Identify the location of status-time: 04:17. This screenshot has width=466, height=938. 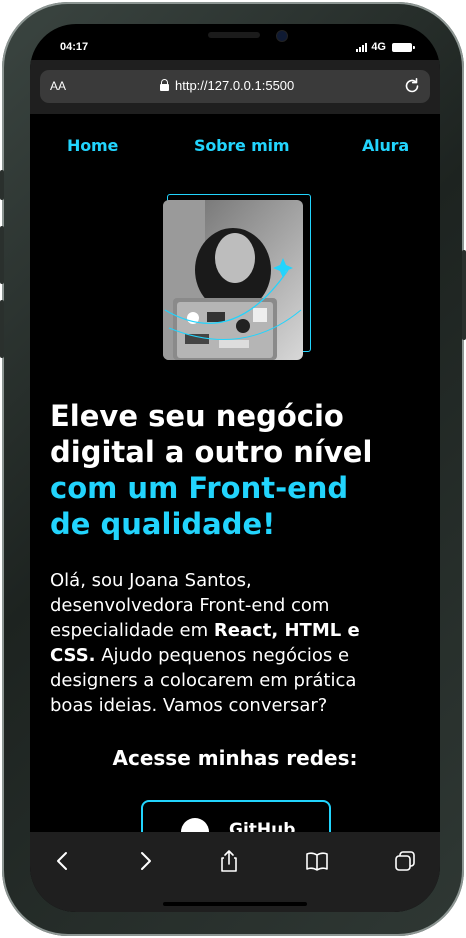
(74, 47).